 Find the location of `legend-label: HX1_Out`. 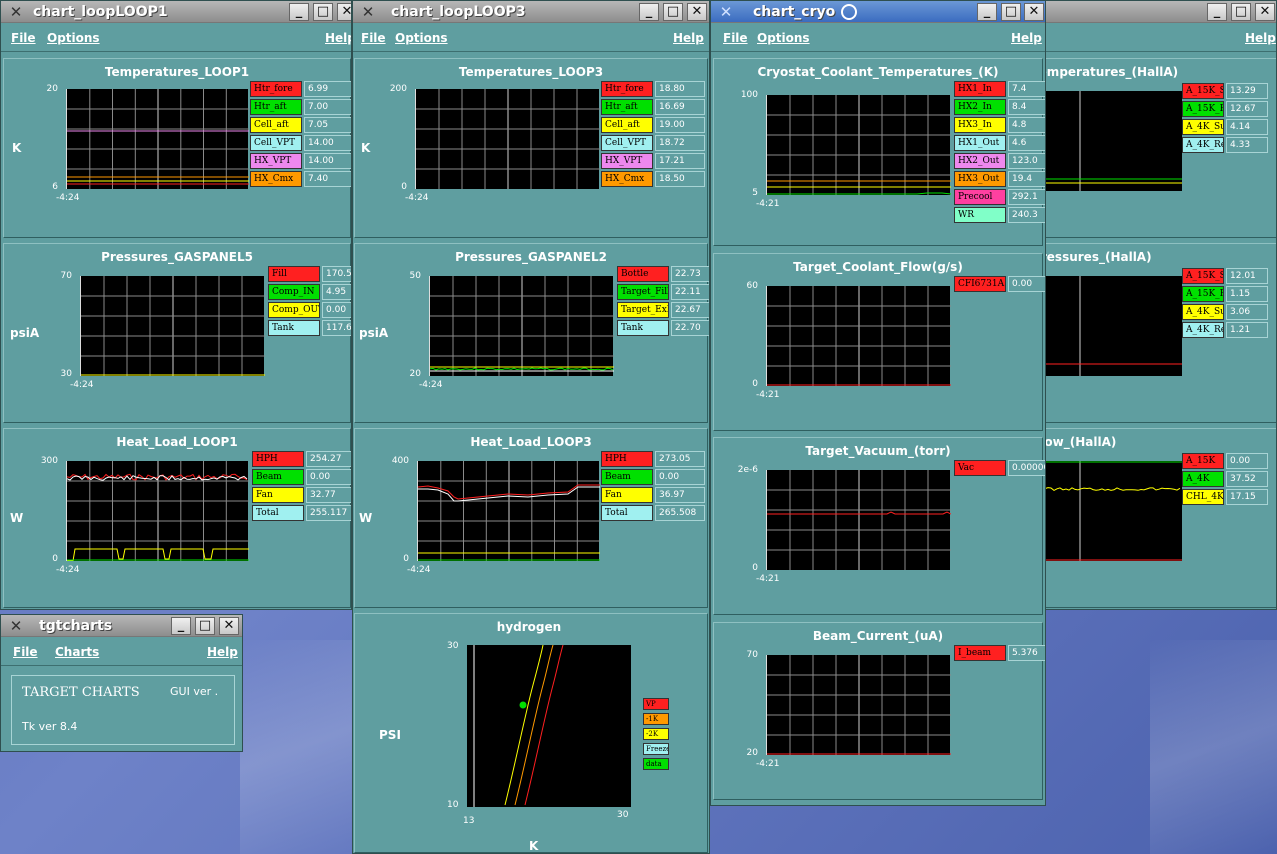

legend-label: HX1_Out is located at coordinates (980, 143).